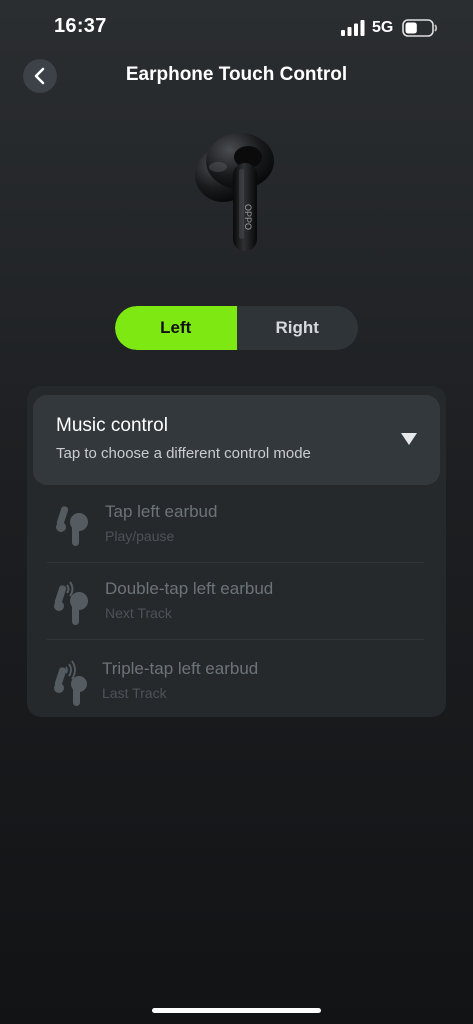 This screenshot has width=473, height=1024. I want to click on gesture-action: Play/pause, so click(140, 536).